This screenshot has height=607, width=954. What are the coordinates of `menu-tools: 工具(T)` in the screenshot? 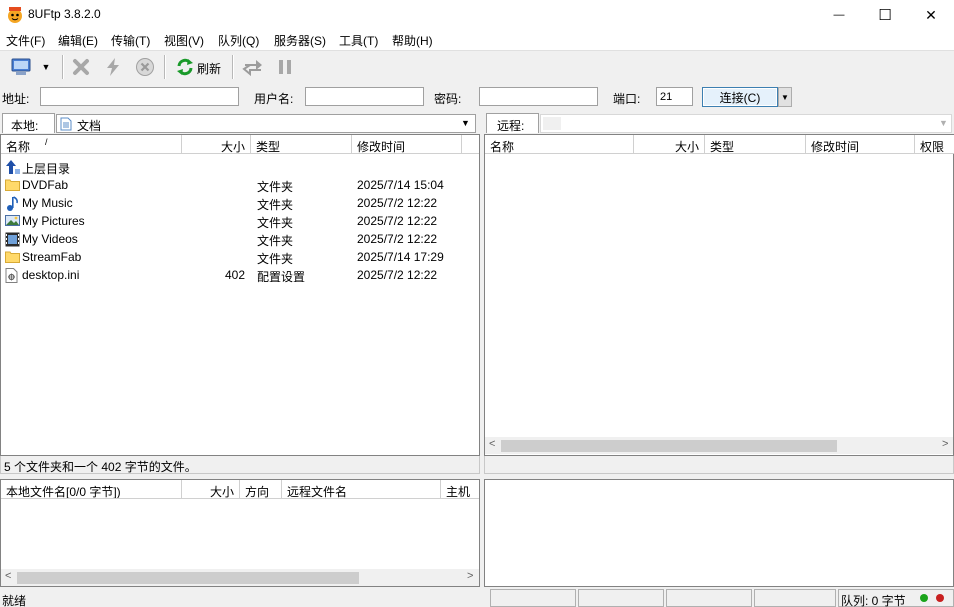 It's located at (358, 40).